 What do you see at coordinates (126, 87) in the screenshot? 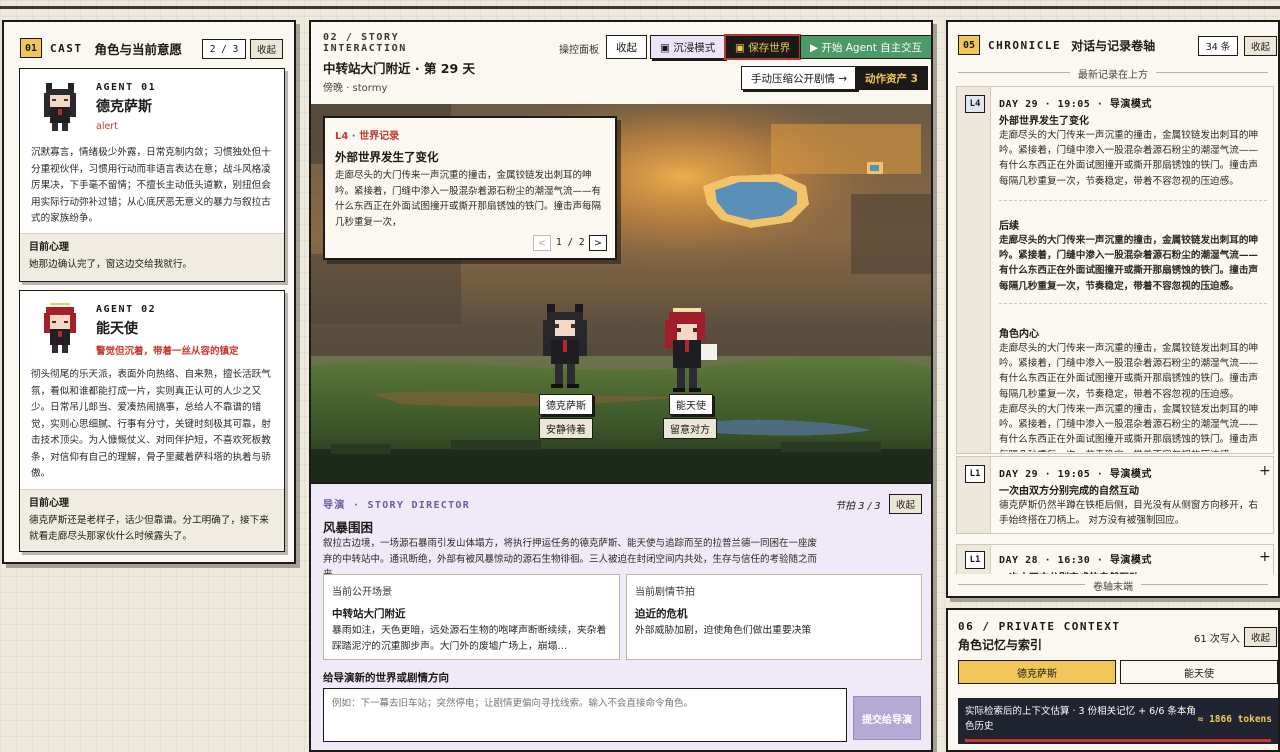
I see `texas-tag: AGENT 01` at bounding box center [126, 87].